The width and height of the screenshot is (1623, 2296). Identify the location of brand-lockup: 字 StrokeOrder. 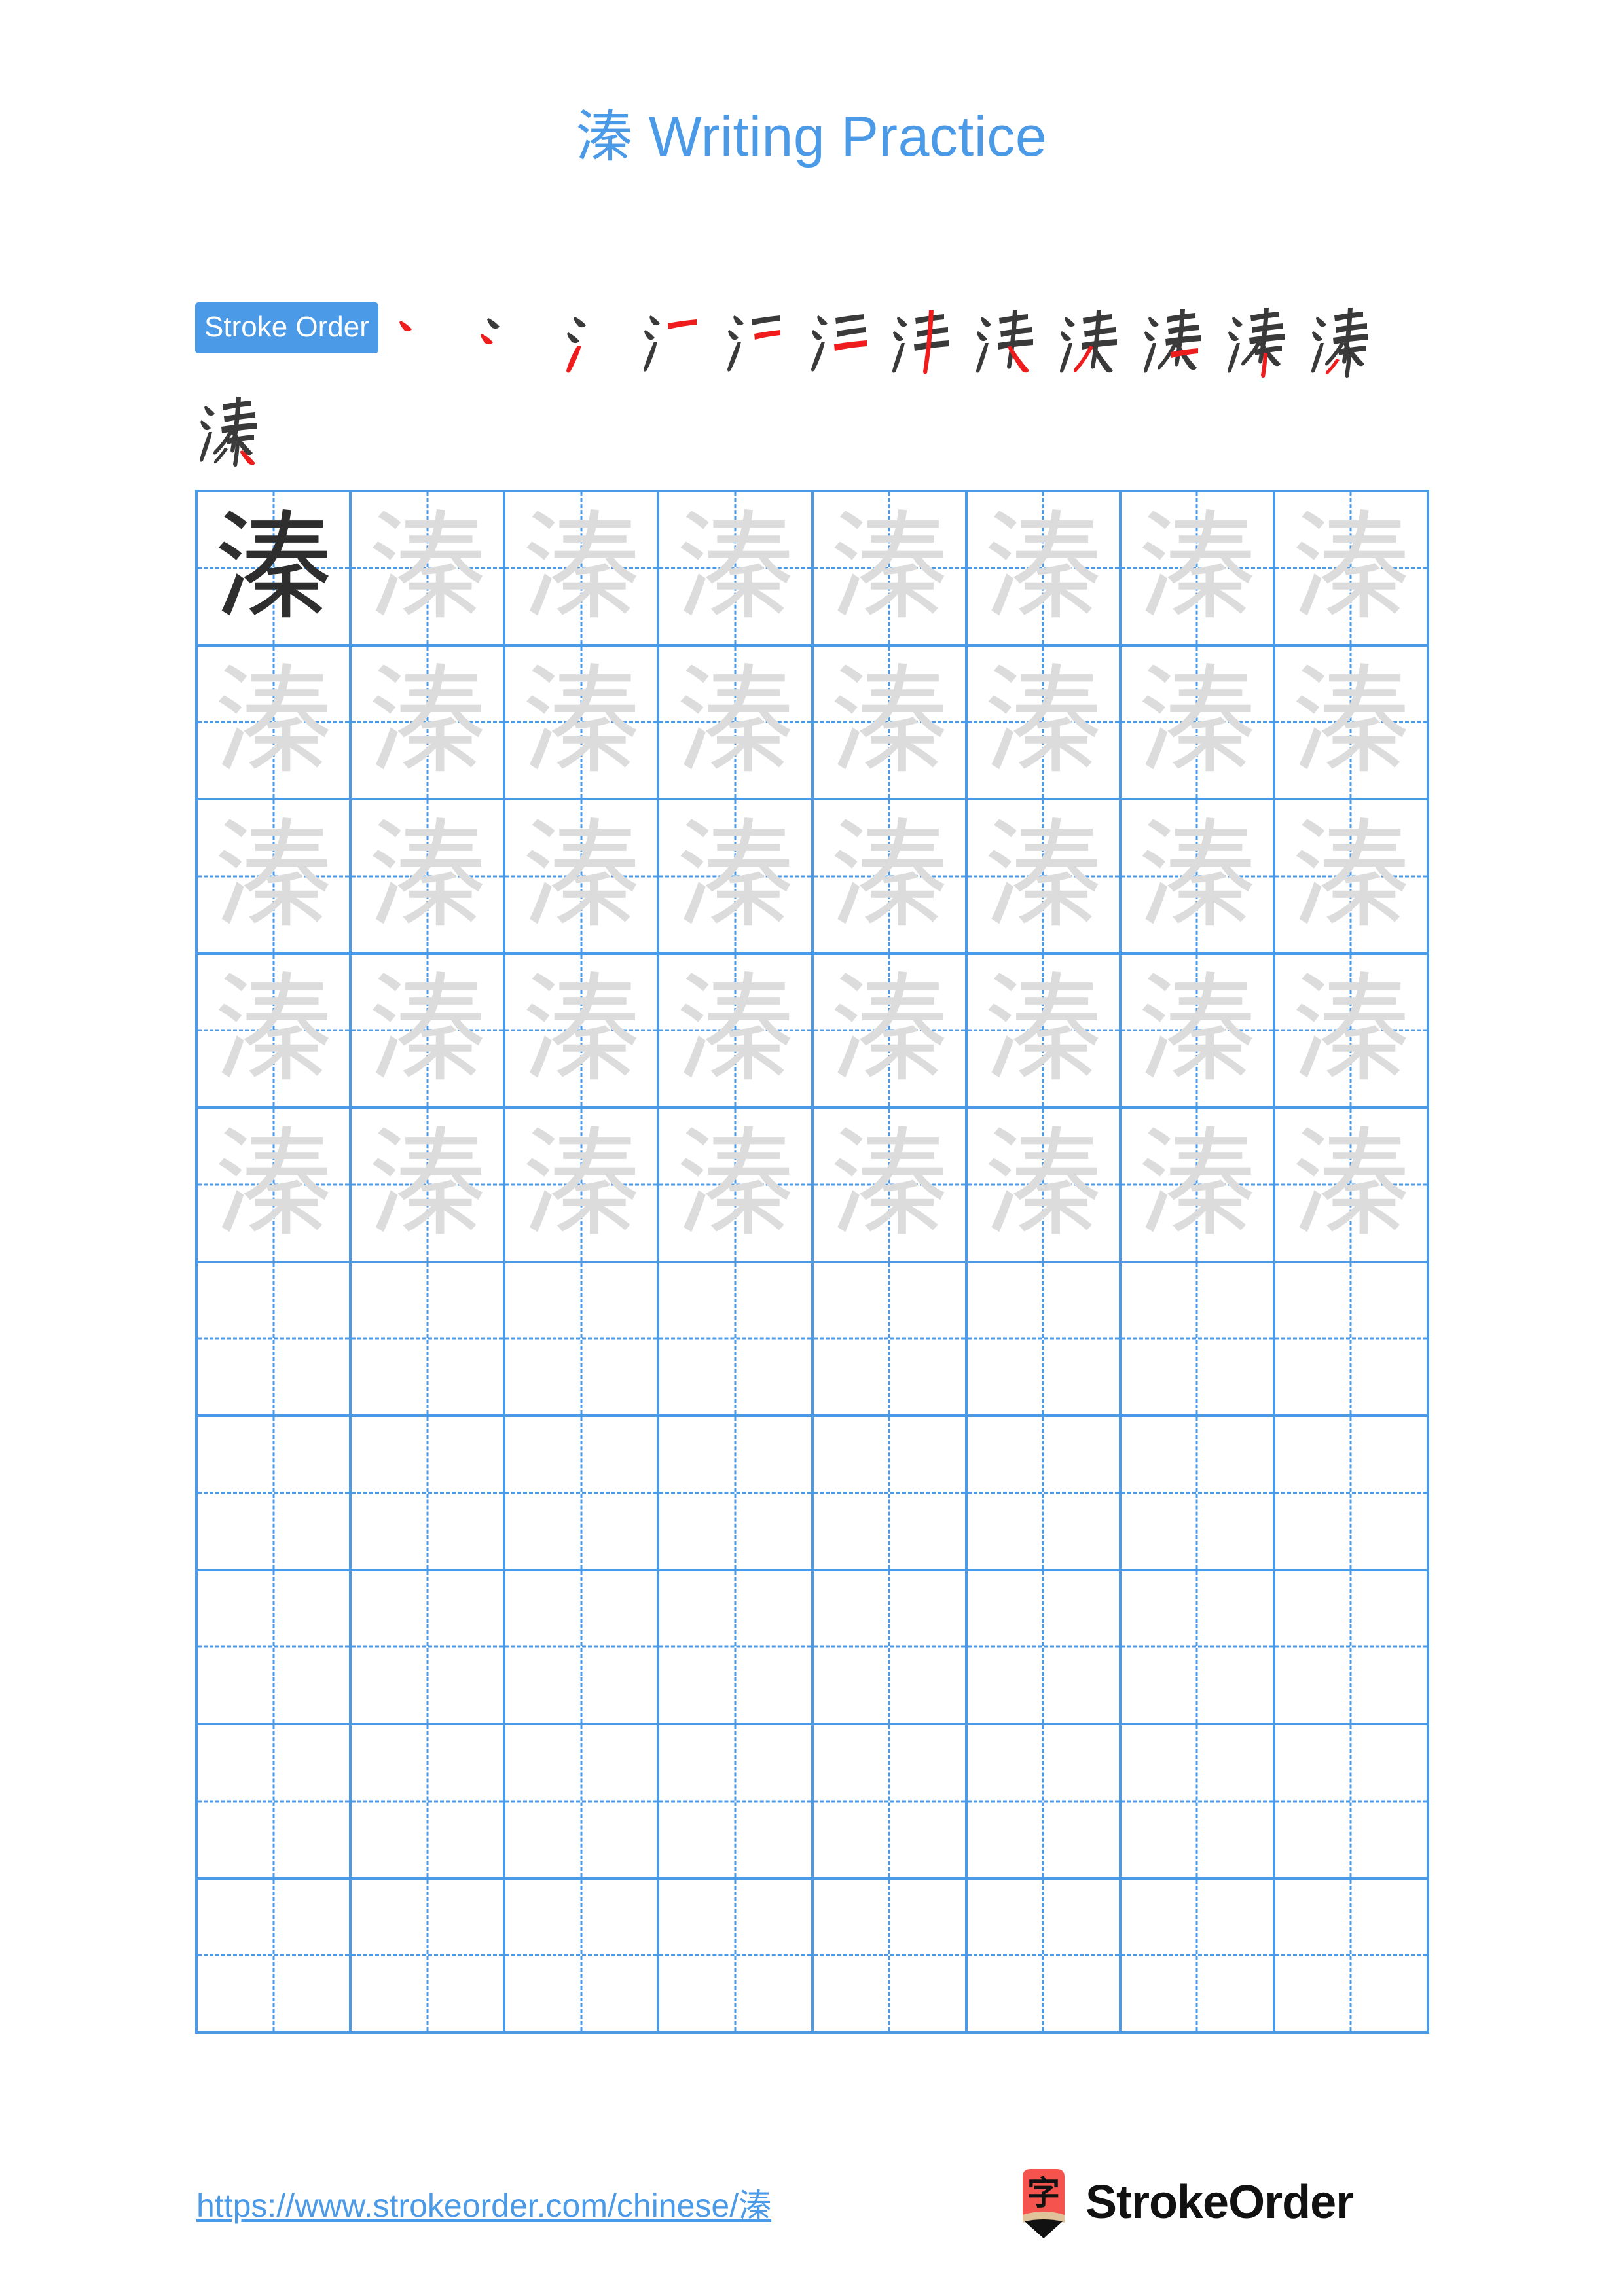
(1185, 2204).